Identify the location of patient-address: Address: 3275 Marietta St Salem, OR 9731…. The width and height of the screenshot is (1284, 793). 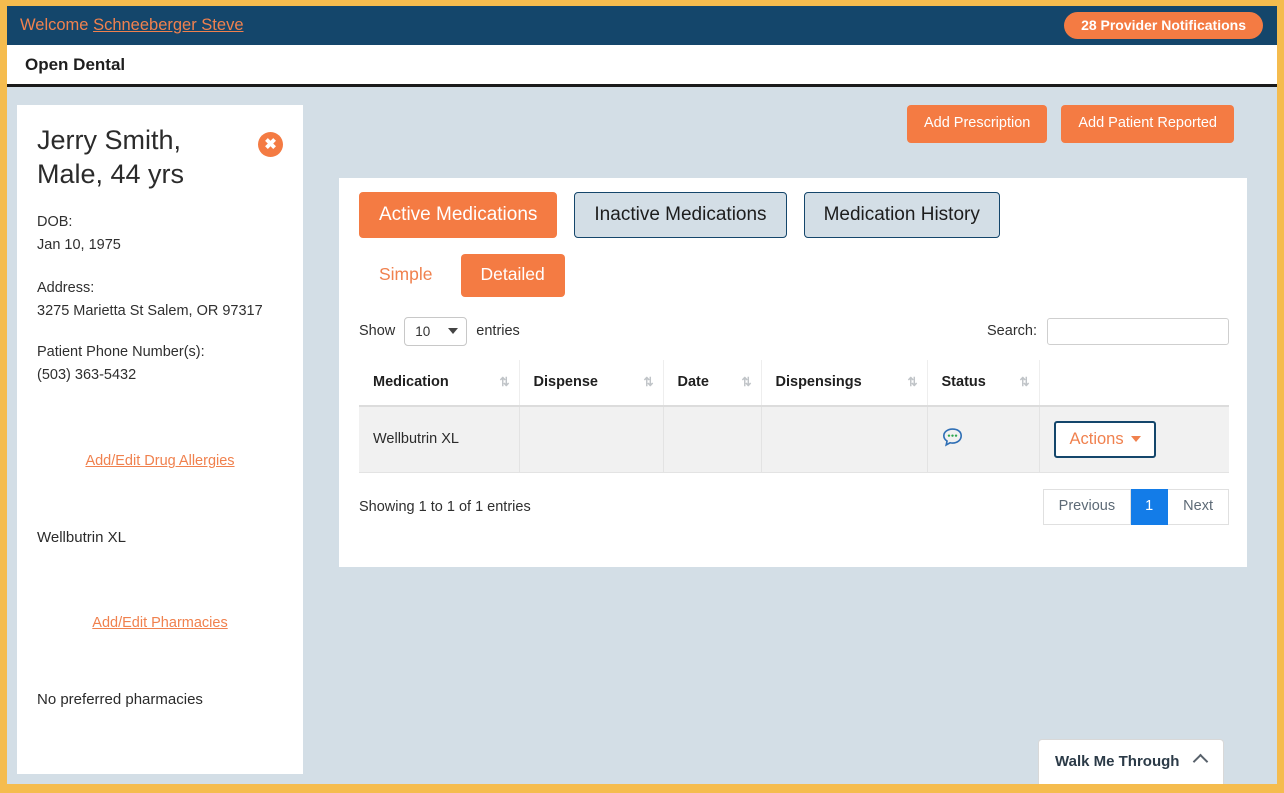
(160, 300).